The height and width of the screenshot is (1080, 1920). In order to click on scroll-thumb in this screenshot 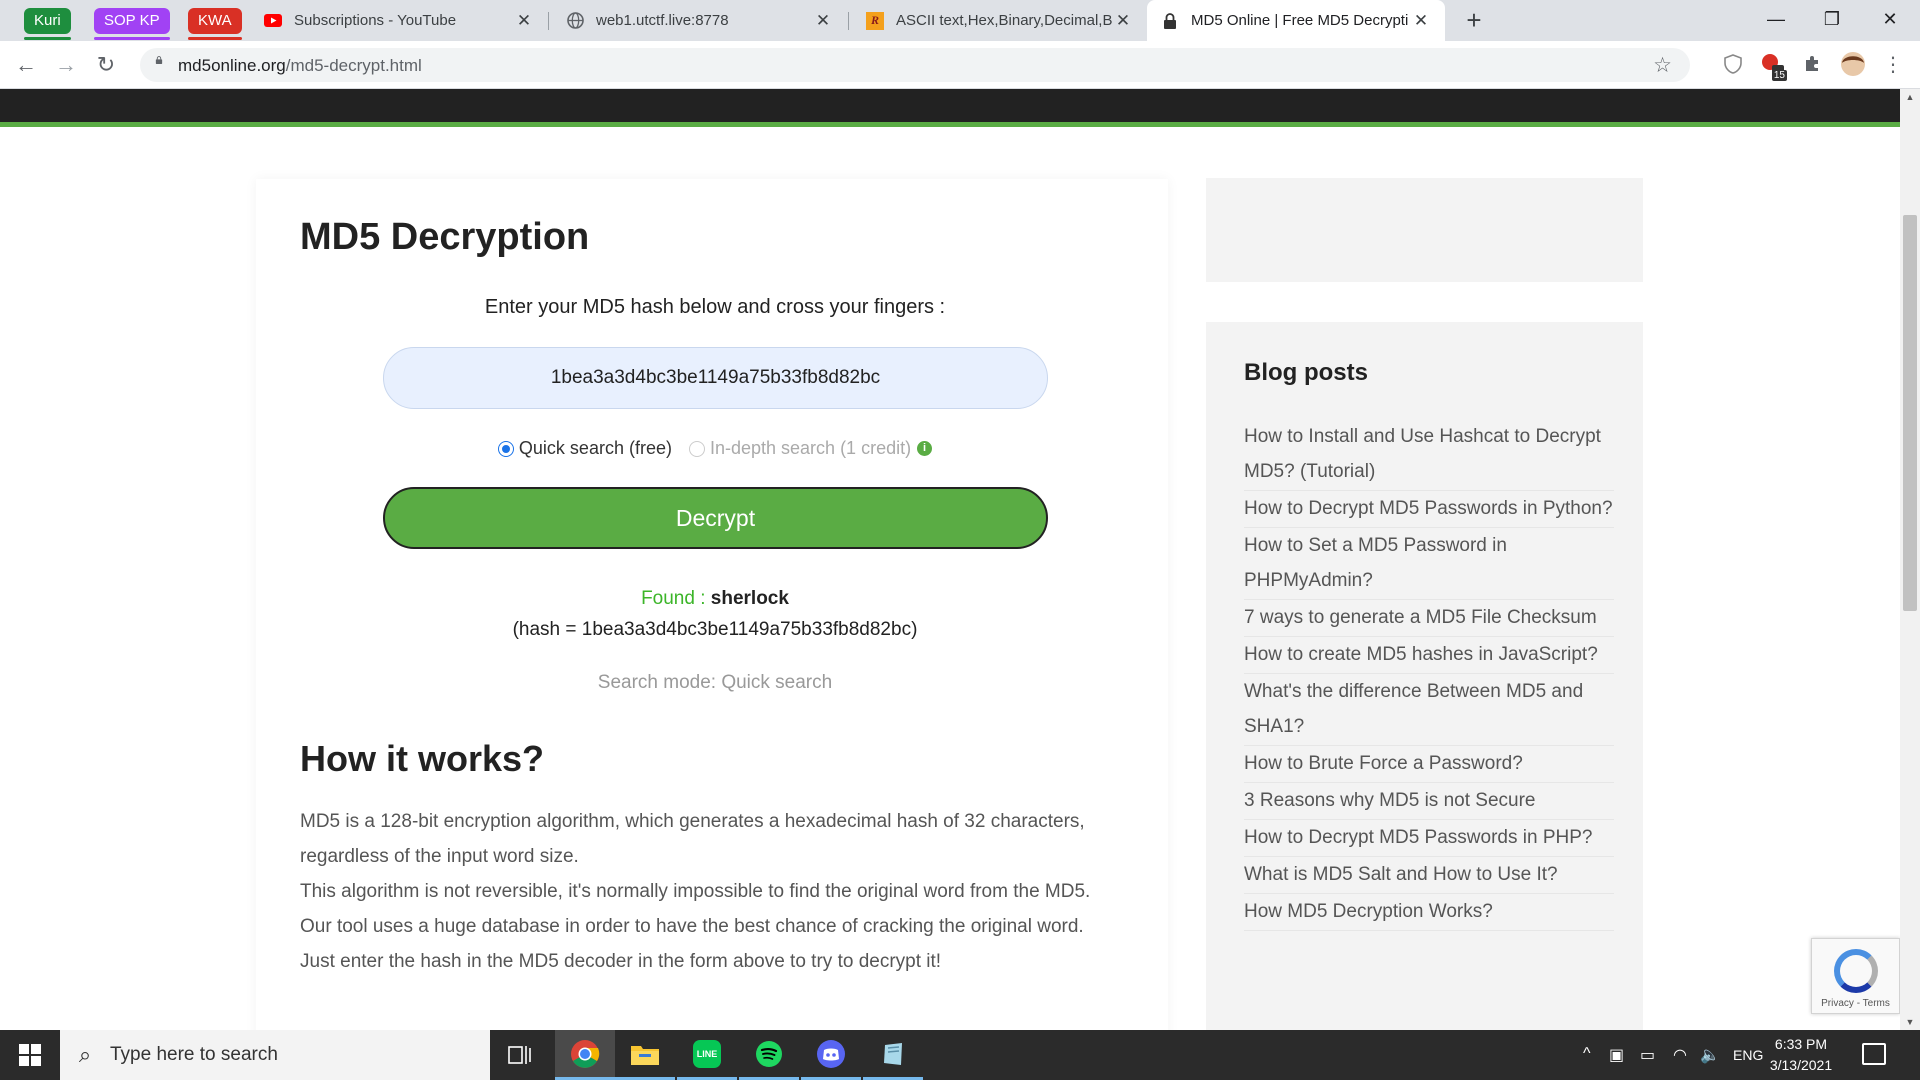, I will do `click(1910, 413)`.